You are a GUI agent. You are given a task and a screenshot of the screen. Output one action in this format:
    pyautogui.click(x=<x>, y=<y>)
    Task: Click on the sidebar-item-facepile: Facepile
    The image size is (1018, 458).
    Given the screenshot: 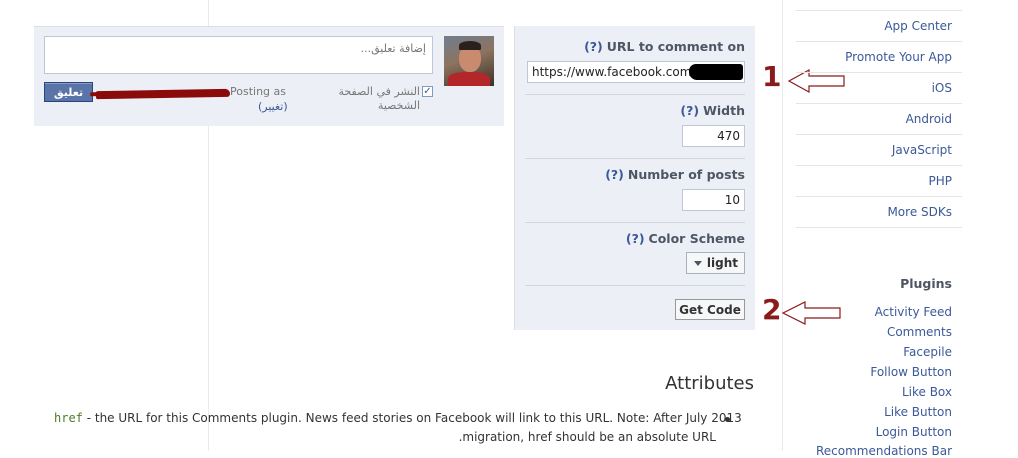 What is the action you would take?
    pyautogui.click(x=927, y=352)
    